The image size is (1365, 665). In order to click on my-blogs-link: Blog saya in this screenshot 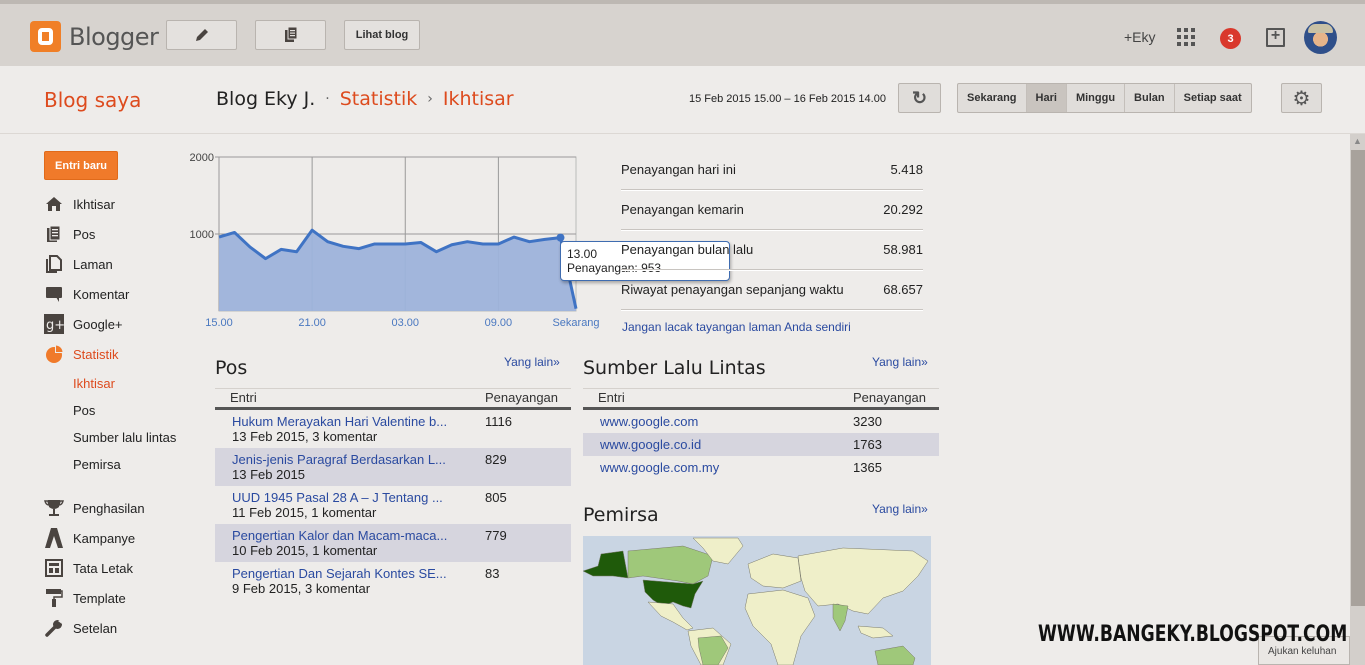, I will do `click(92, 100)`.